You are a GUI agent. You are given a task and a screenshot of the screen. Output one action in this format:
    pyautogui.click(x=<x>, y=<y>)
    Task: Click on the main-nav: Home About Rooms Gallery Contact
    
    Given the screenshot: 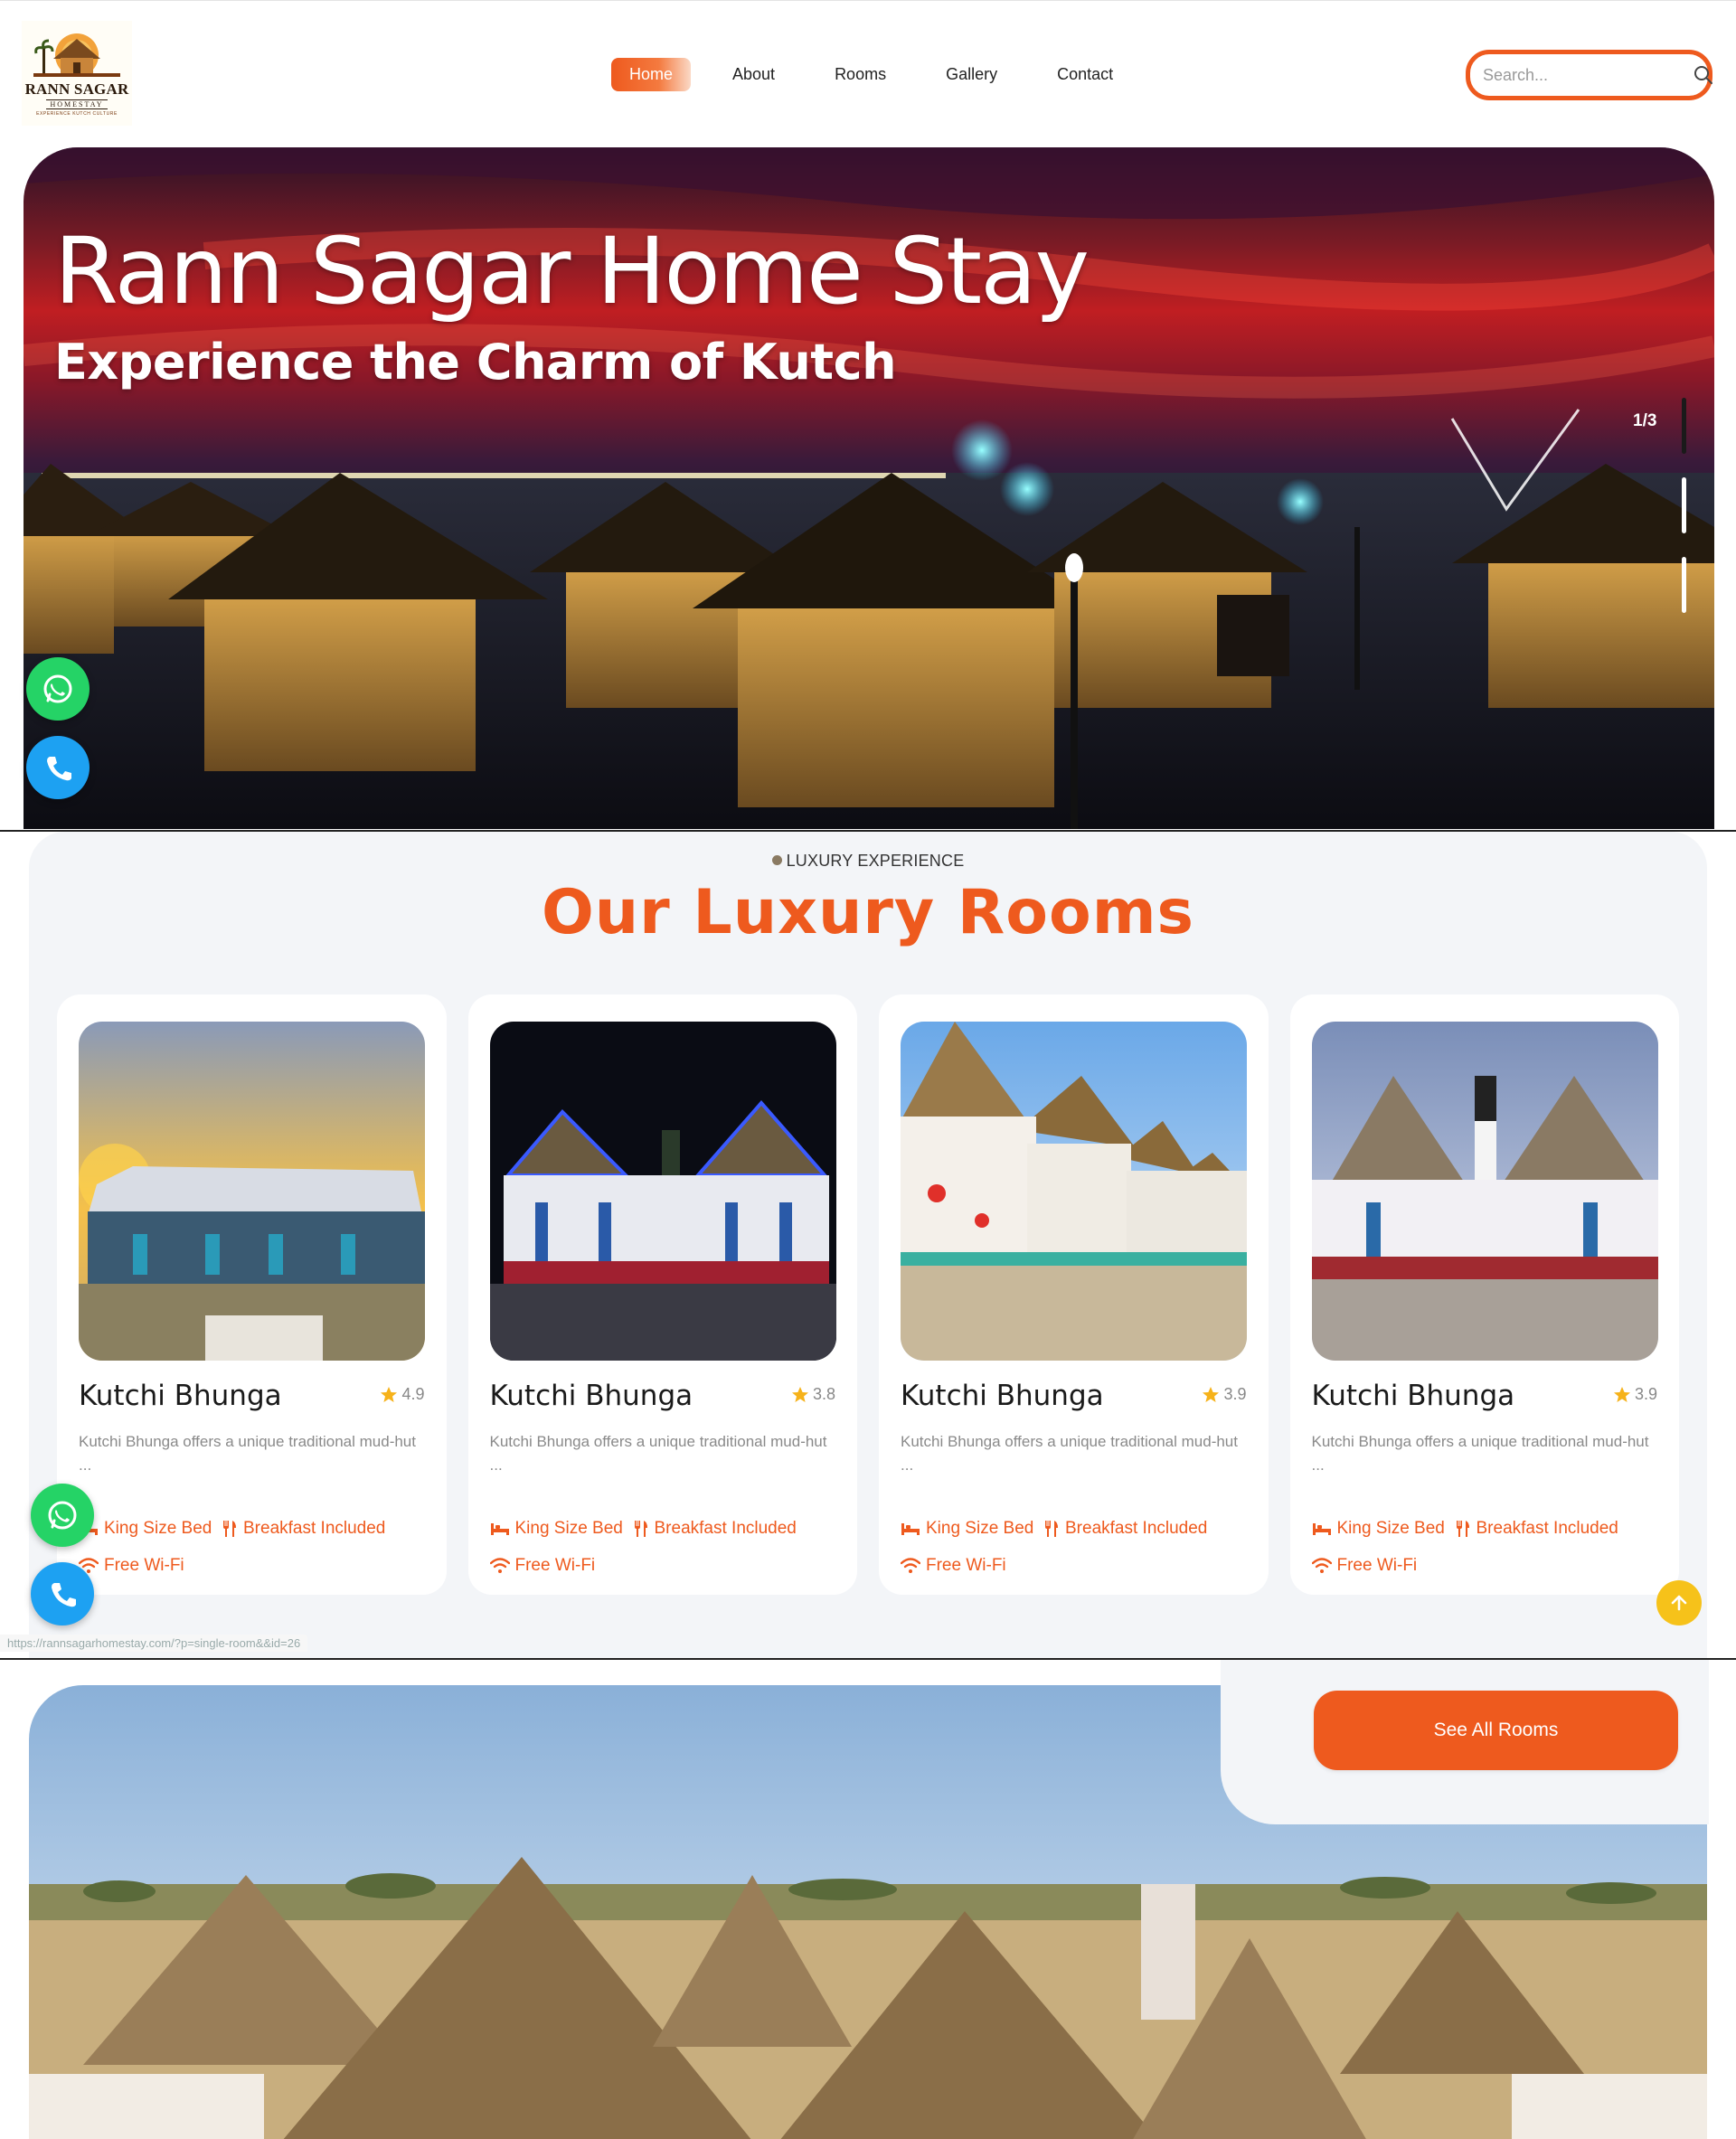 What is the action you would take?
    pyautogui.click(x=871, y=74)
    